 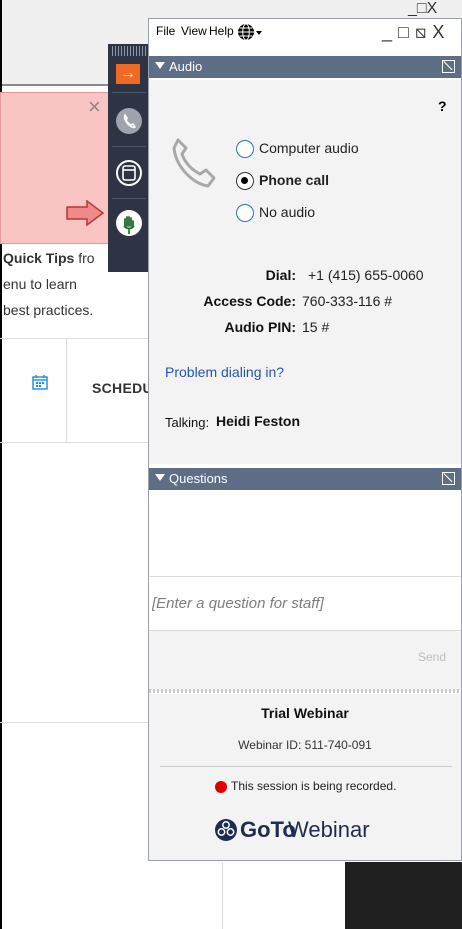 I want to click on quick-tips-text-line2: enu to learn, so click(x=40, y=284).